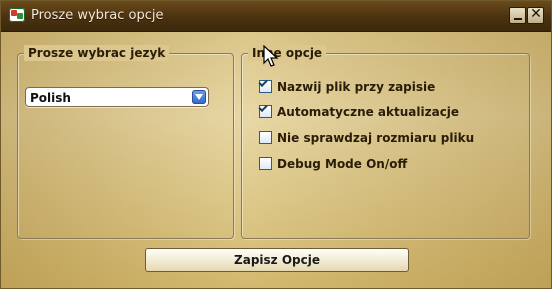 This screenshot has width=552, height=289. I want to click on close-icon: ✕, so click(536, 14).